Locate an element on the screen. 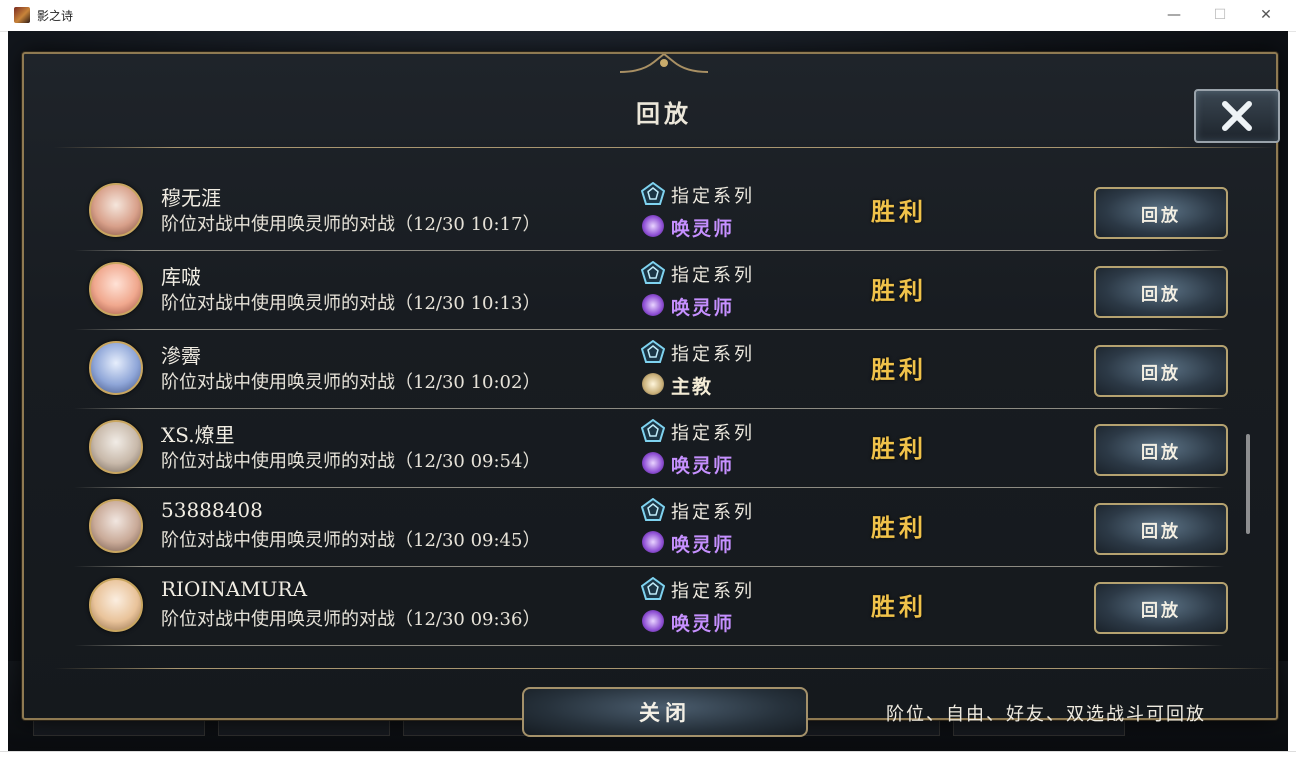 This screenshot has height=760, width=1296. match-description: 阶位对战中使用唤灵师的对战（12/30 09:45） is located at coordinates (351, 540).